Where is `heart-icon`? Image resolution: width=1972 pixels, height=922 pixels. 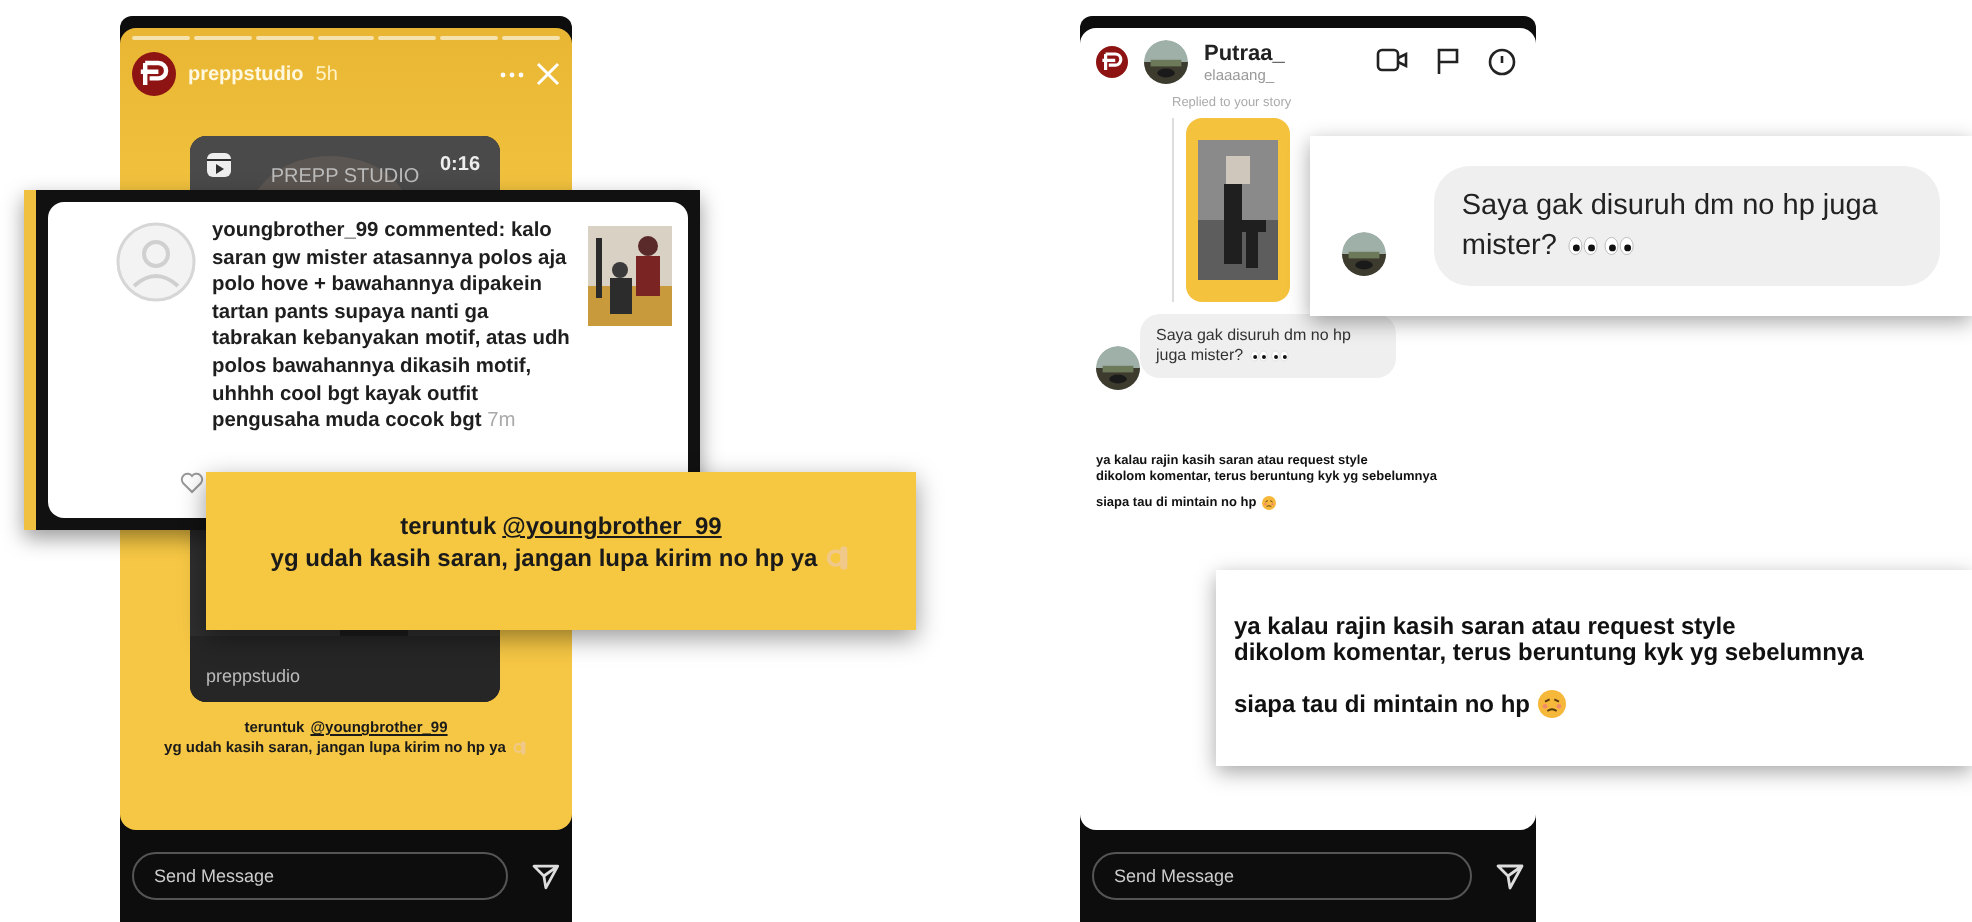
heart-icon is located at coordinates (192, 483).